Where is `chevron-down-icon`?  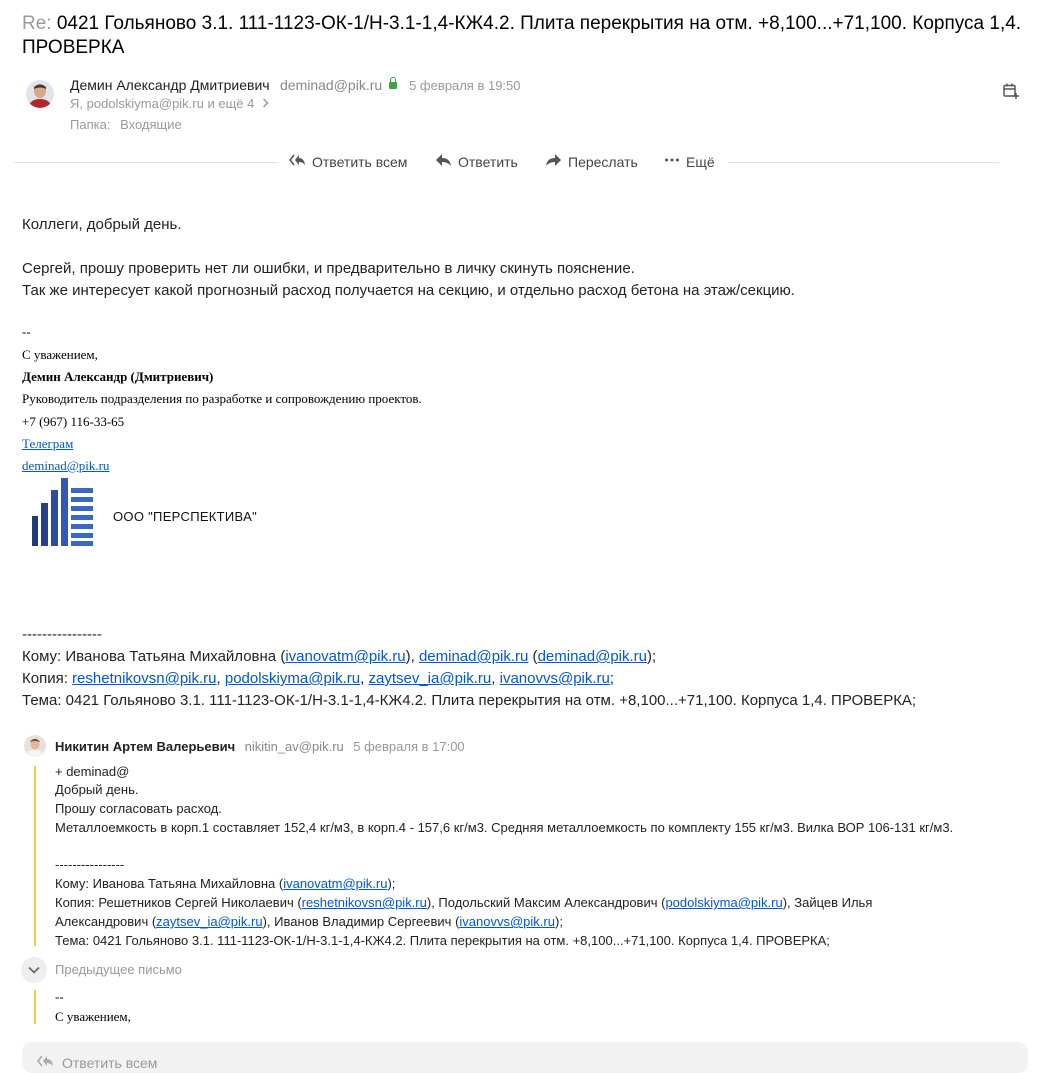
chevron-down-icon is located at coordinates (34, 970).